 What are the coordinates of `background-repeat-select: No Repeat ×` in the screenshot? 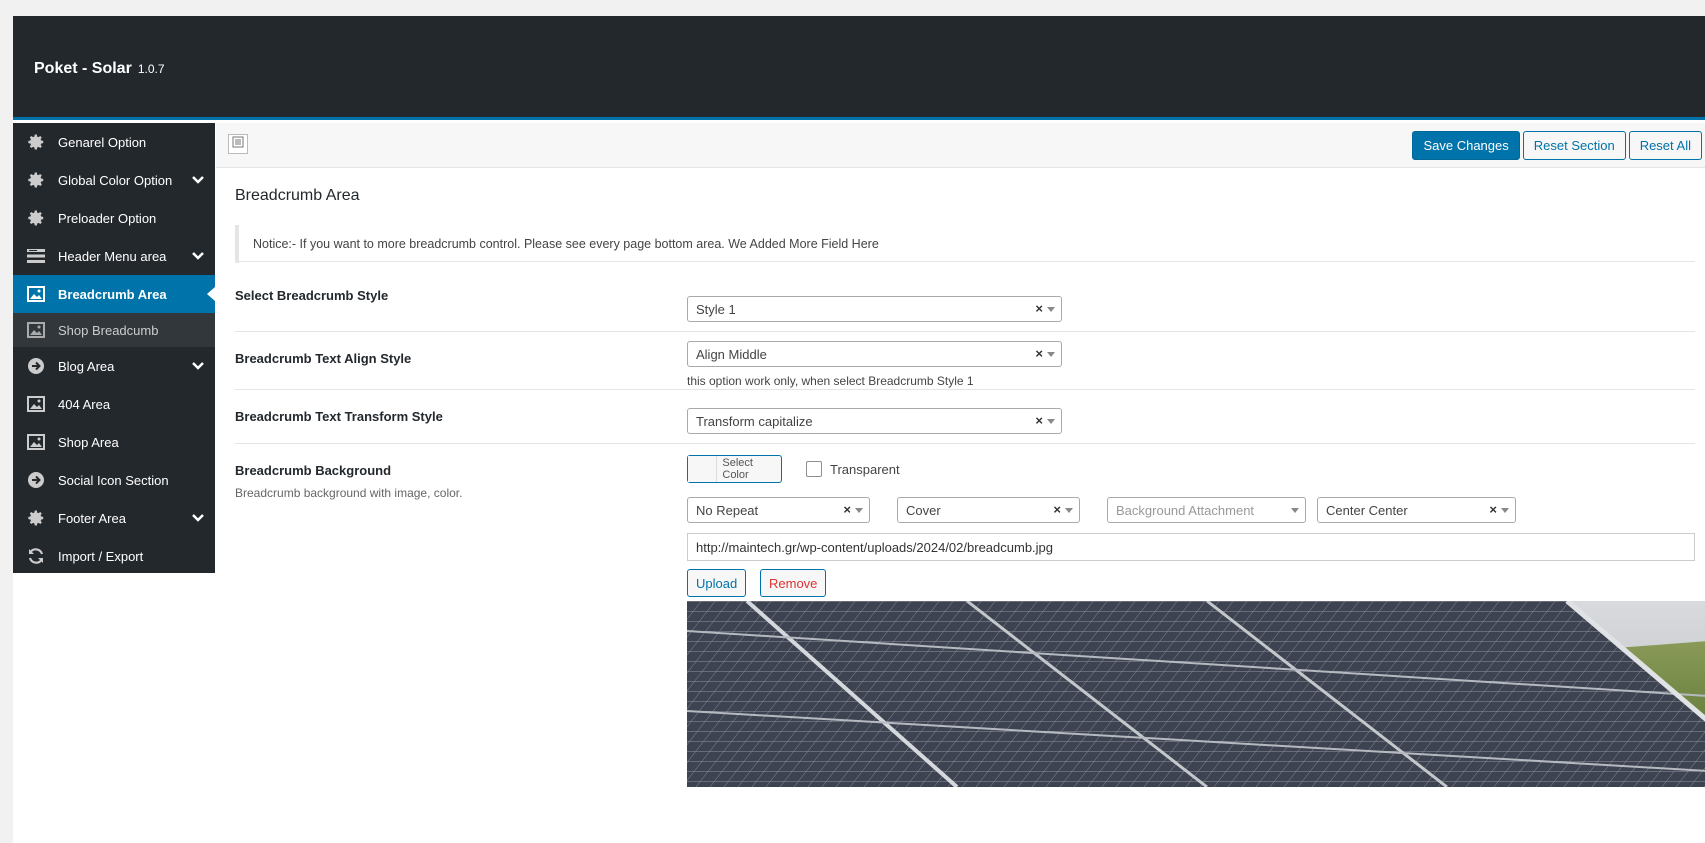 It's located at (778, 510).